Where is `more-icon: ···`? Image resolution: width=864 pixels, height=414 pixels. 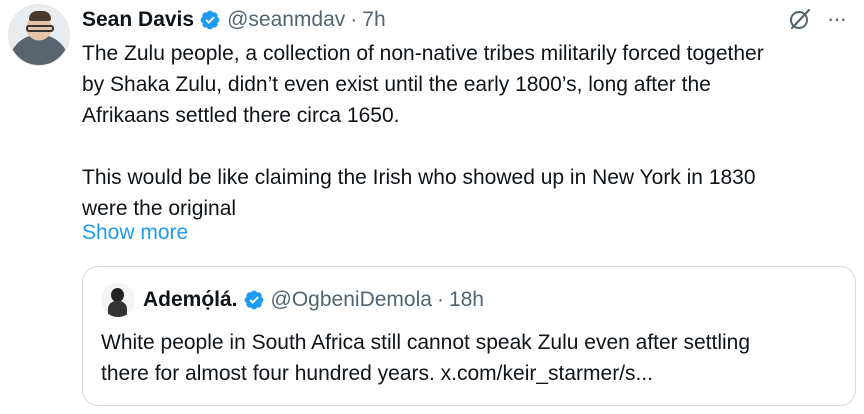 more-icon: ··· is located at coordinates (837, 19).